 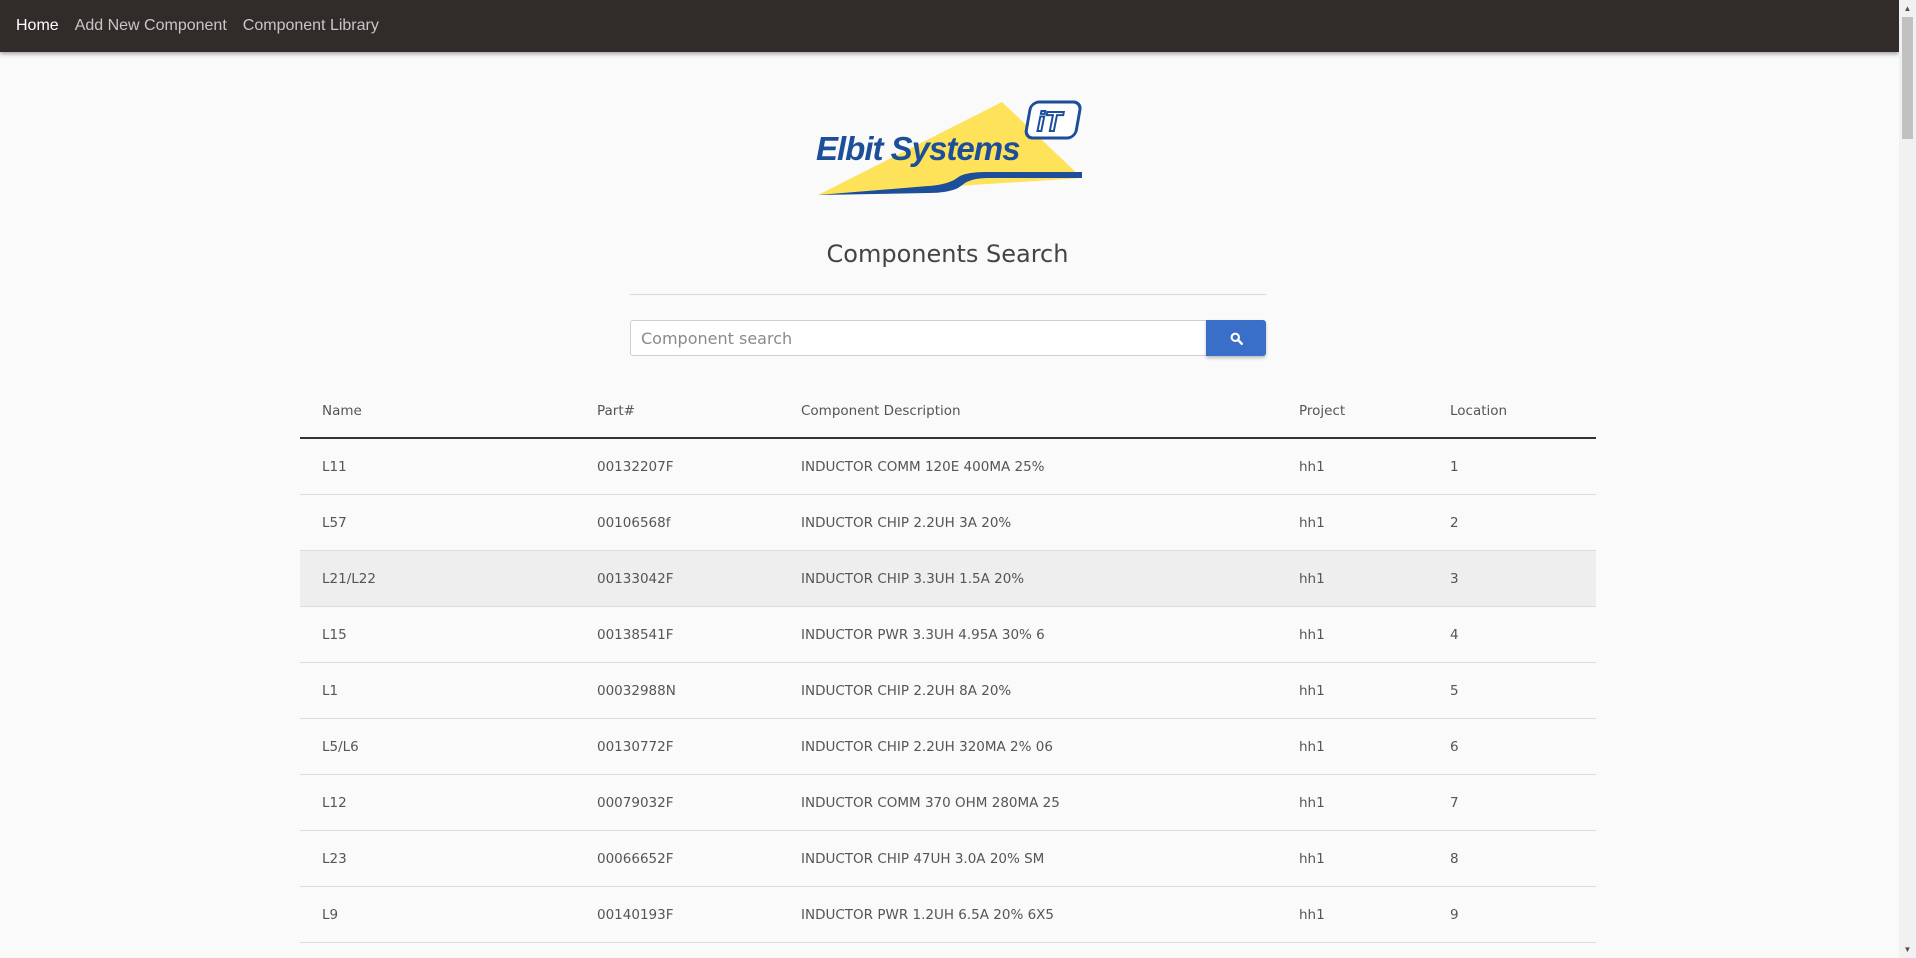 What do you see at coordinates (1512, 522) in the screenshot?
I see `cell-location: 2` at bounding box center [1512, 522].